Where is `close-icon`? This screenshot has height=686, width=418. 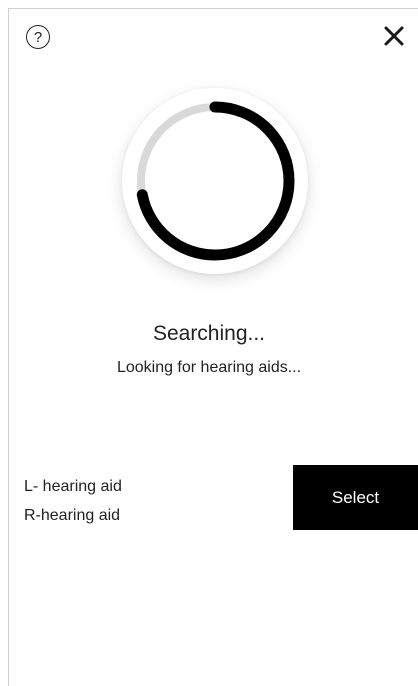 close-icon is located at coordinates (394, 36).